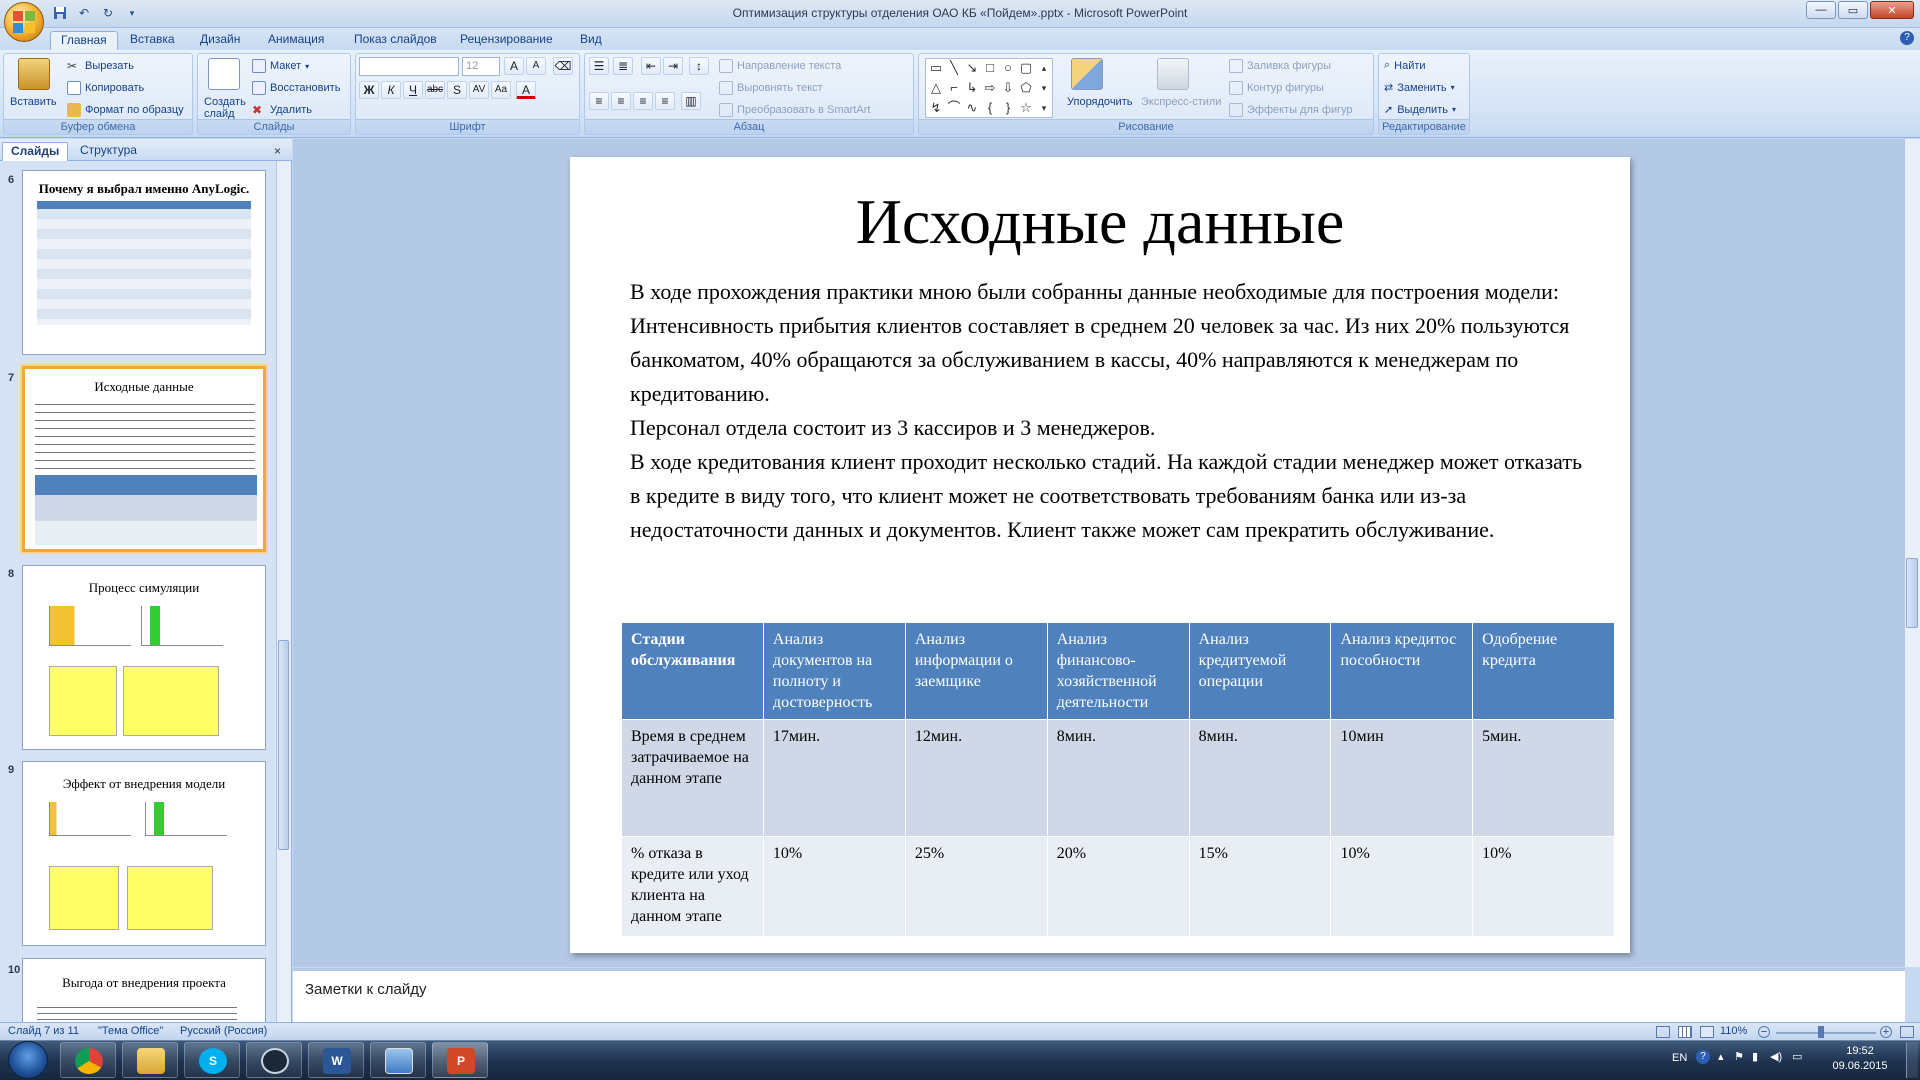 The width and height of the screenshot is (1920, 1080). What do you see at coordinates (1026, 88) in the screenshot?
I see `pentagon-shape-icon: ⬠` at bounding box center [1026, 88].